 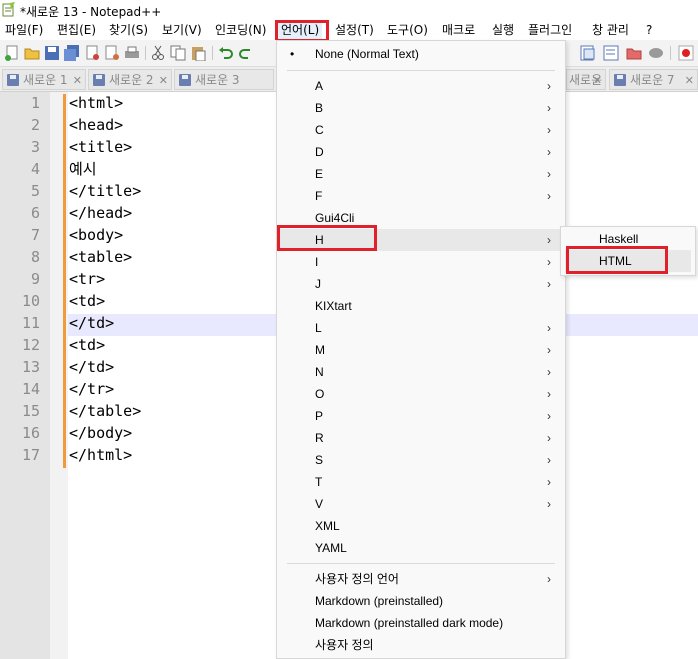 What do you see at coordinates (421, 86) in the screenshot?
I see `menu-item-a: A ›` at bounding box center [421, 86].